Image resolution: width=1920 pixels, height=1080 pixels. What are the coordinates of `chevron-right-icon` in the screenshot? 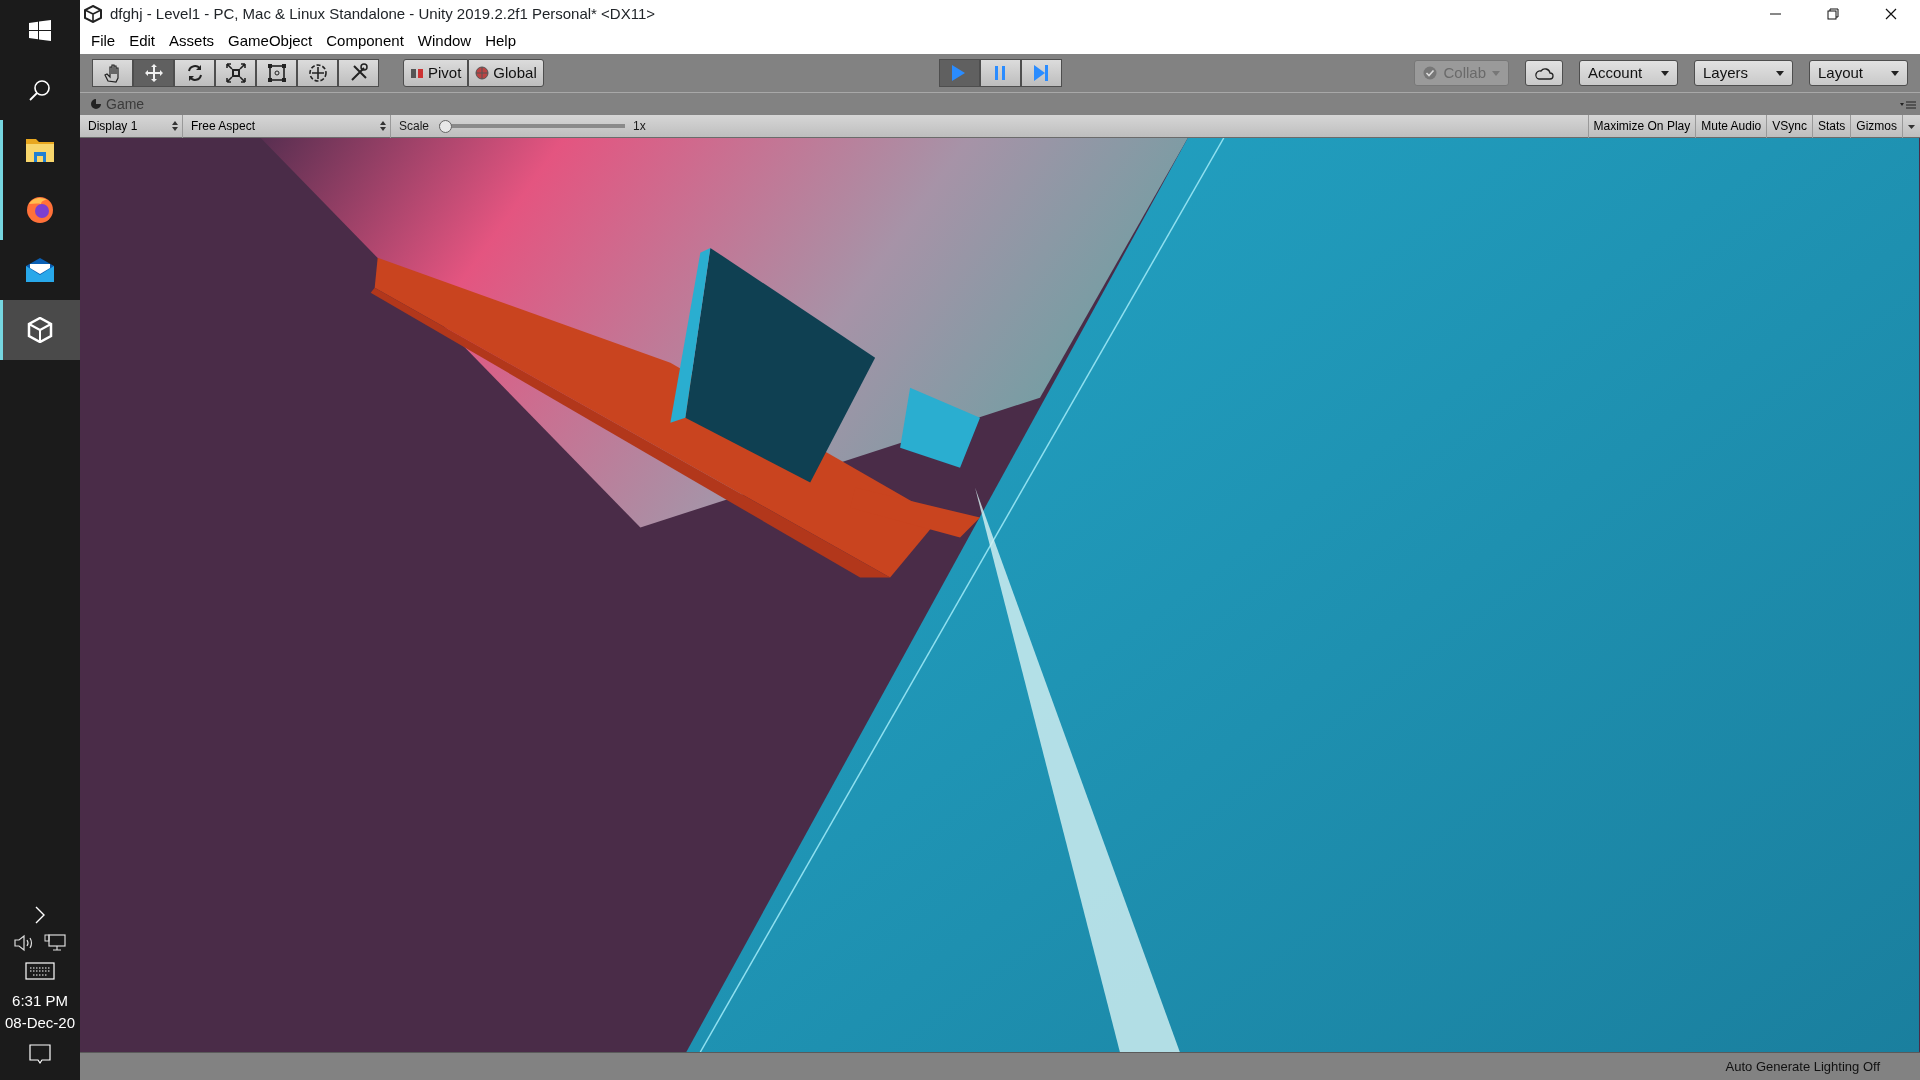 It's located at (40, 915).